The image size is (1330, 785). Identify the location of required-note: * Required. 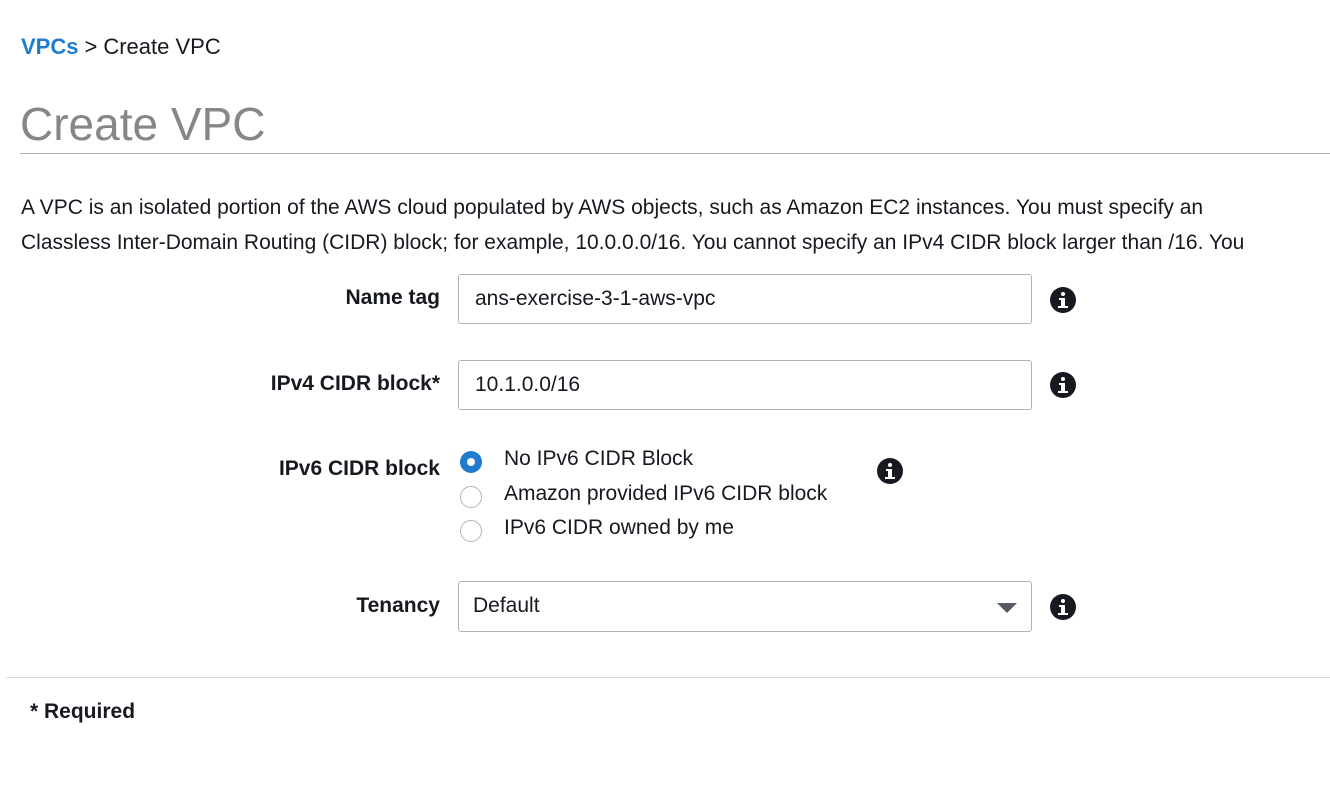
(83, 711).